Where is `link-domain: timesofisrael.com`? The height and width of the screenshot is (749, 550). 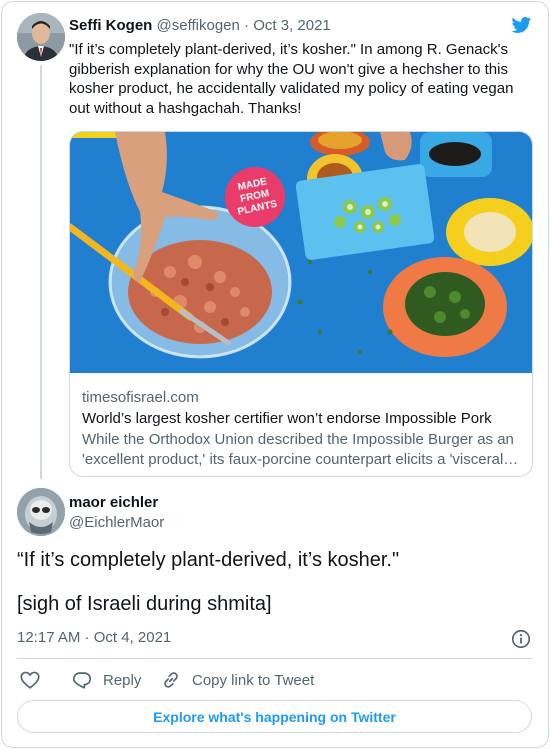 link-domain: timesofisrael.com is located at coordinates (140, 397).